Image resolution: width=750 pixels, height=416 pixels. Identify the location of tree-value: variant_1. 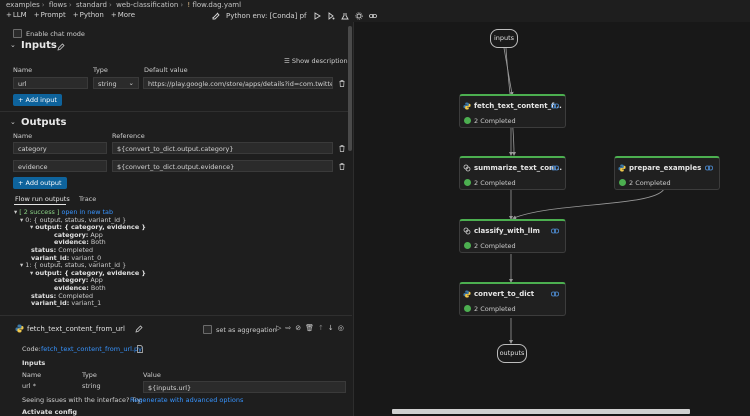
(86, 303).